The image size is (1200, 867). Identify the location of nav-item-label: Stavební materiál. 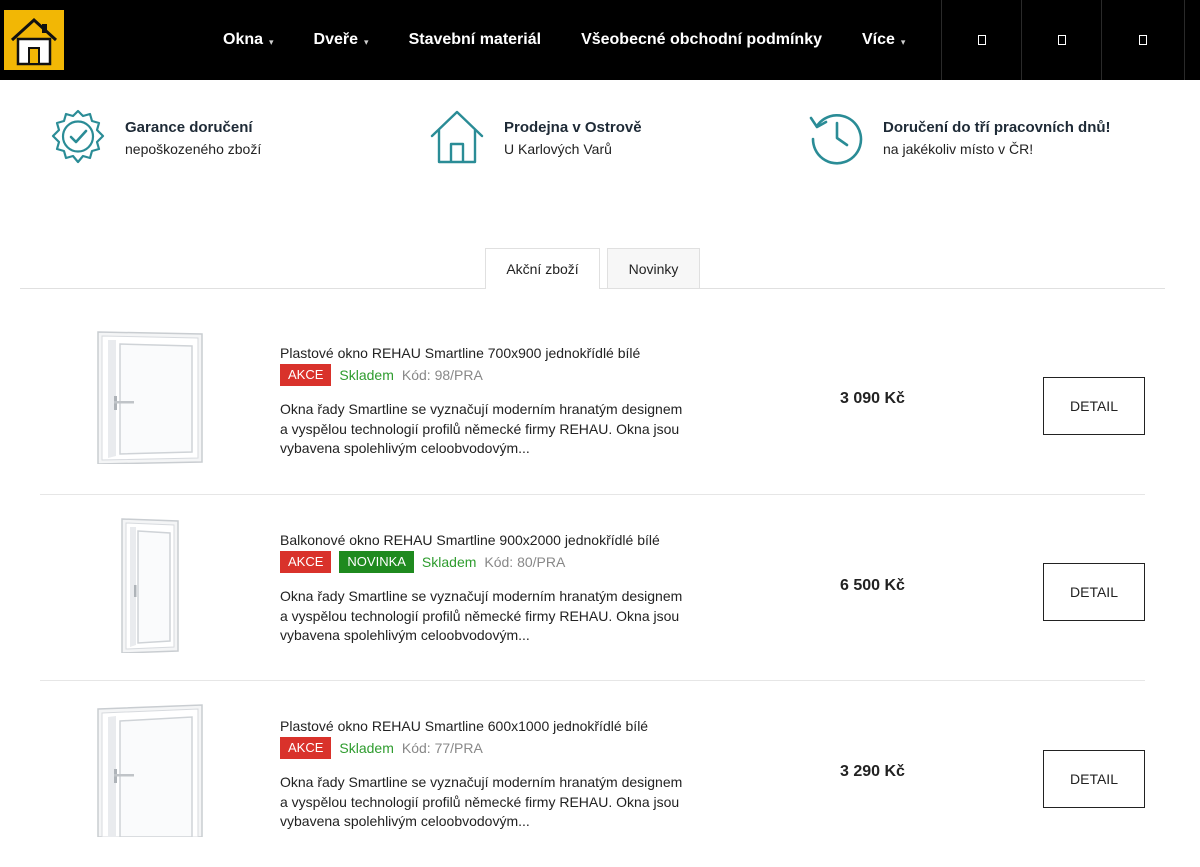
(475, 39).